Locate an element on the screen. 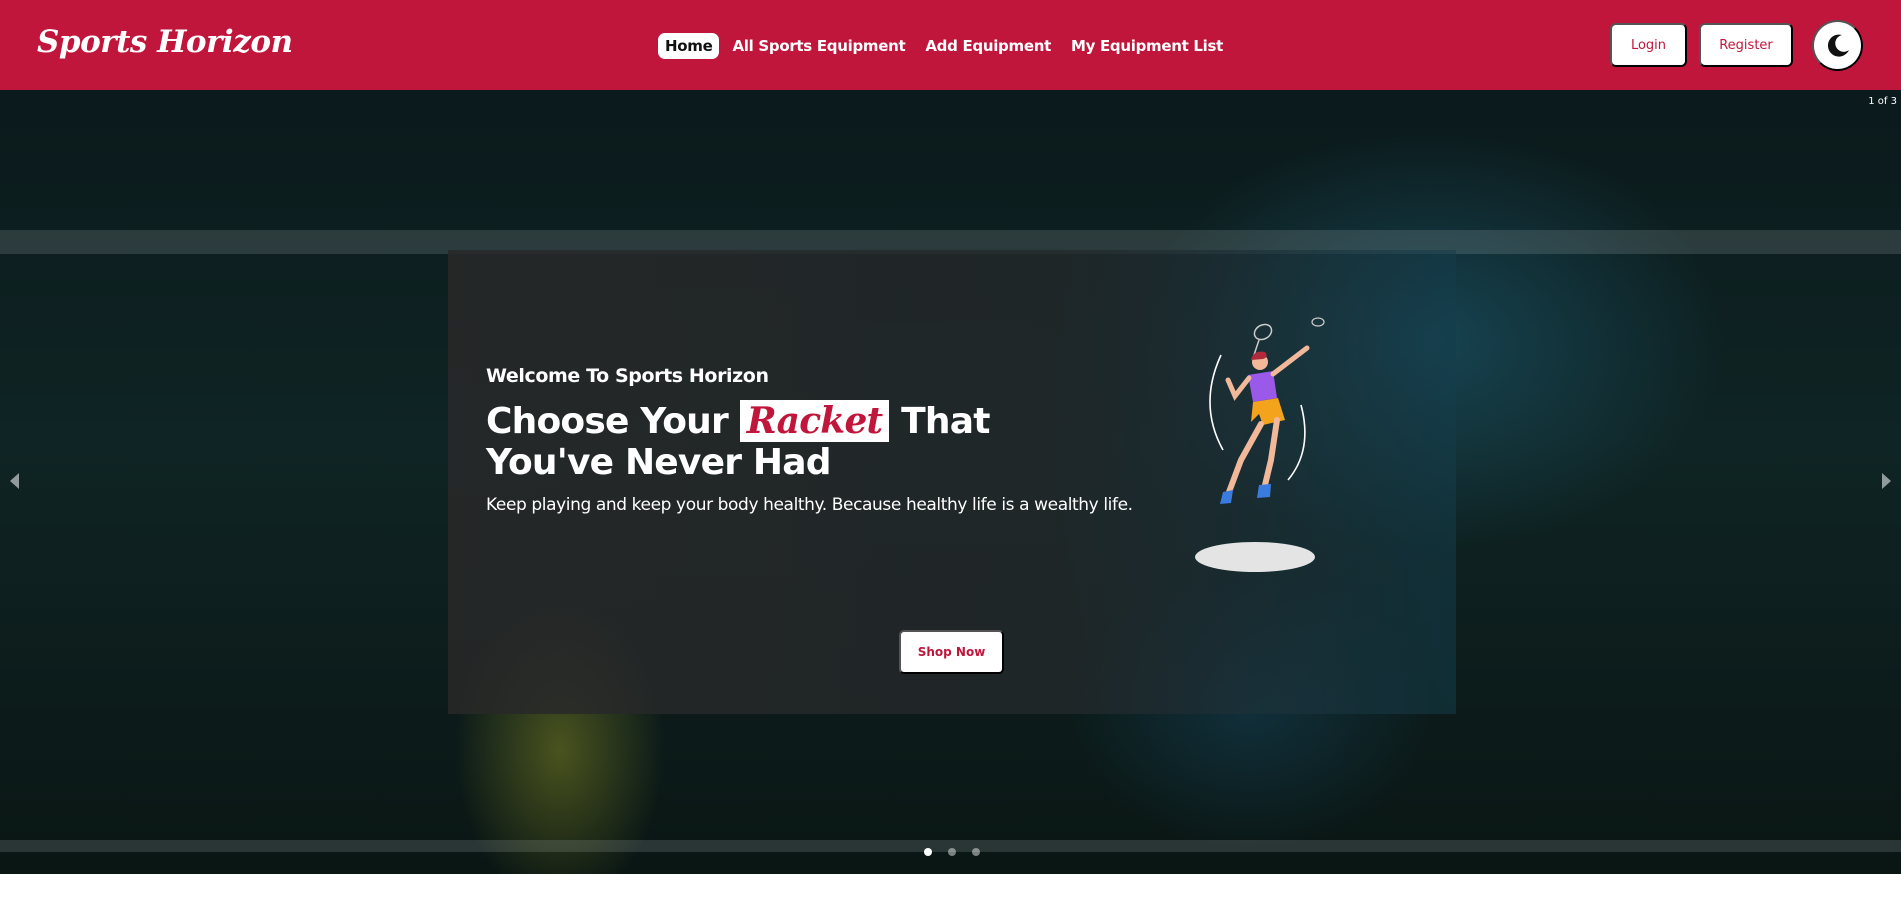 The image size is (1901, 910). hero-headline: Choose Your Racket That You've Never Had is located at coordinates (746, 441).